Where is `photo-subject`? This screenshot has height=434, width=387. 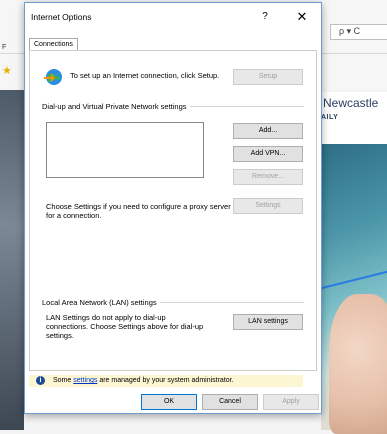
photo-subject is located at coordinates (358, 364).